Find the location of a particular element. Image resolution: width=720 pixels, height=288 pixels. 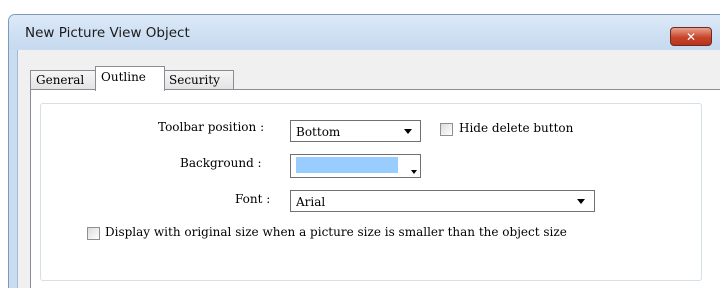

background-color-picker is located at coordinates (355, 166).